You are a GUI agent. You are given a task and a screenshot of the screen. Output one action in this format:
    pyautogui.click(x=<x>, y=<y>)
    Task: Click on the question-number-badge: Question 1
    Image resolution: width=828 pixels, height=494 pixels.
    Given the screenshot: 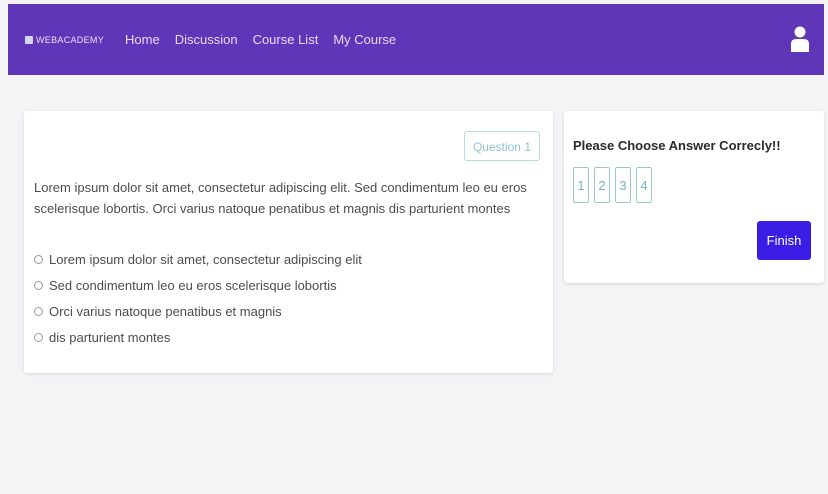 What is the action you would take?
    pyautogui.click(x=501, y=146)
    